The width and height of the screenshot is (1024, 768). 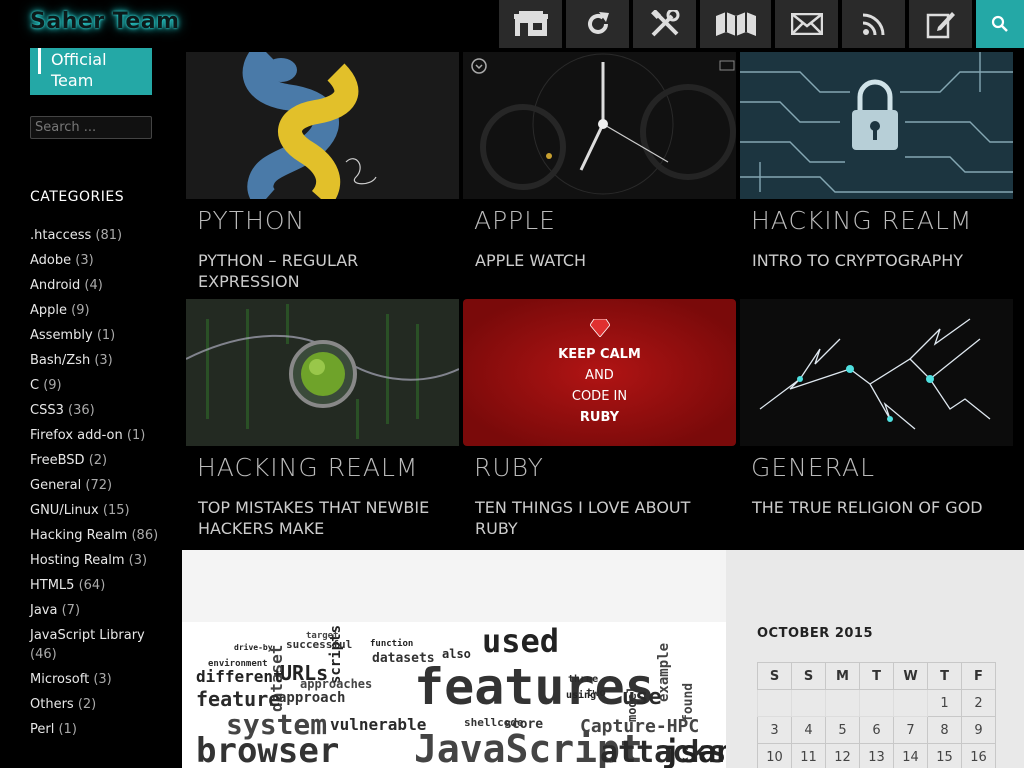 What do you see at coordinates (100, 645) in the screenshot?
I see `category-item: JavaScript Library (46)` at bounding box center [100, 645].